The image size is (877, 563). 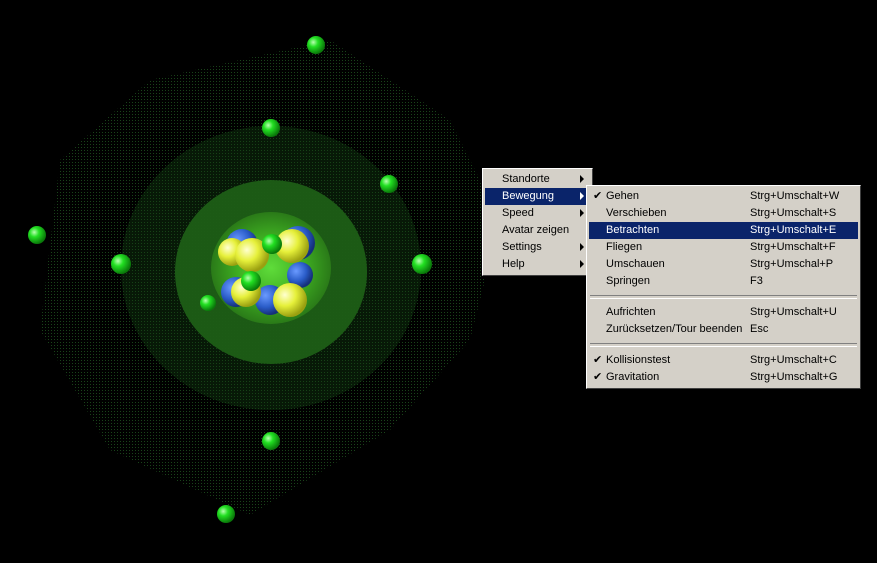 What do you see at coordinates (633, 377) in the screenshot?
I see `submenu-item-label: Gravitation` at bounding box center [633, 377].